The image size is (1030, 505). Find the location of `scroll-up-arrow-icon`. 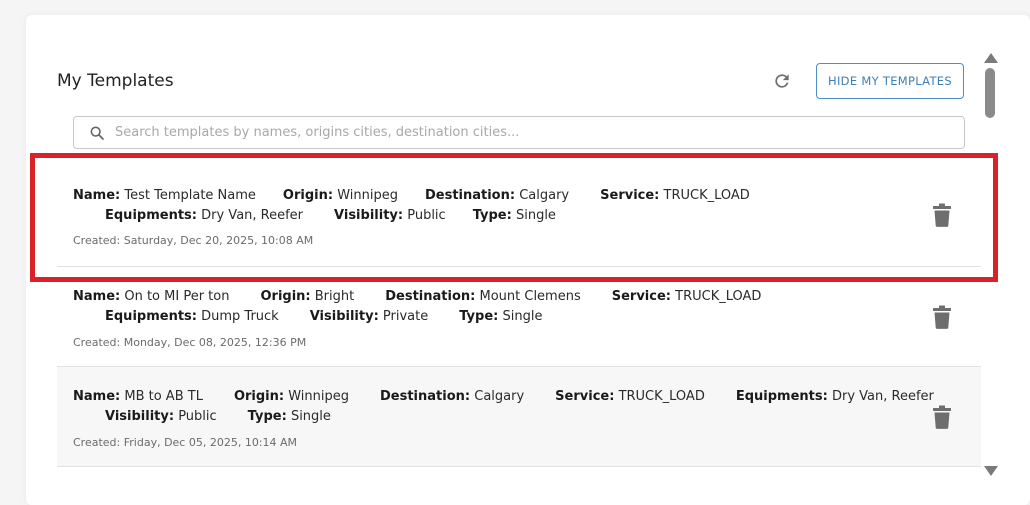

scroll-up-arrow-icon is located at coordinates (991, 58).